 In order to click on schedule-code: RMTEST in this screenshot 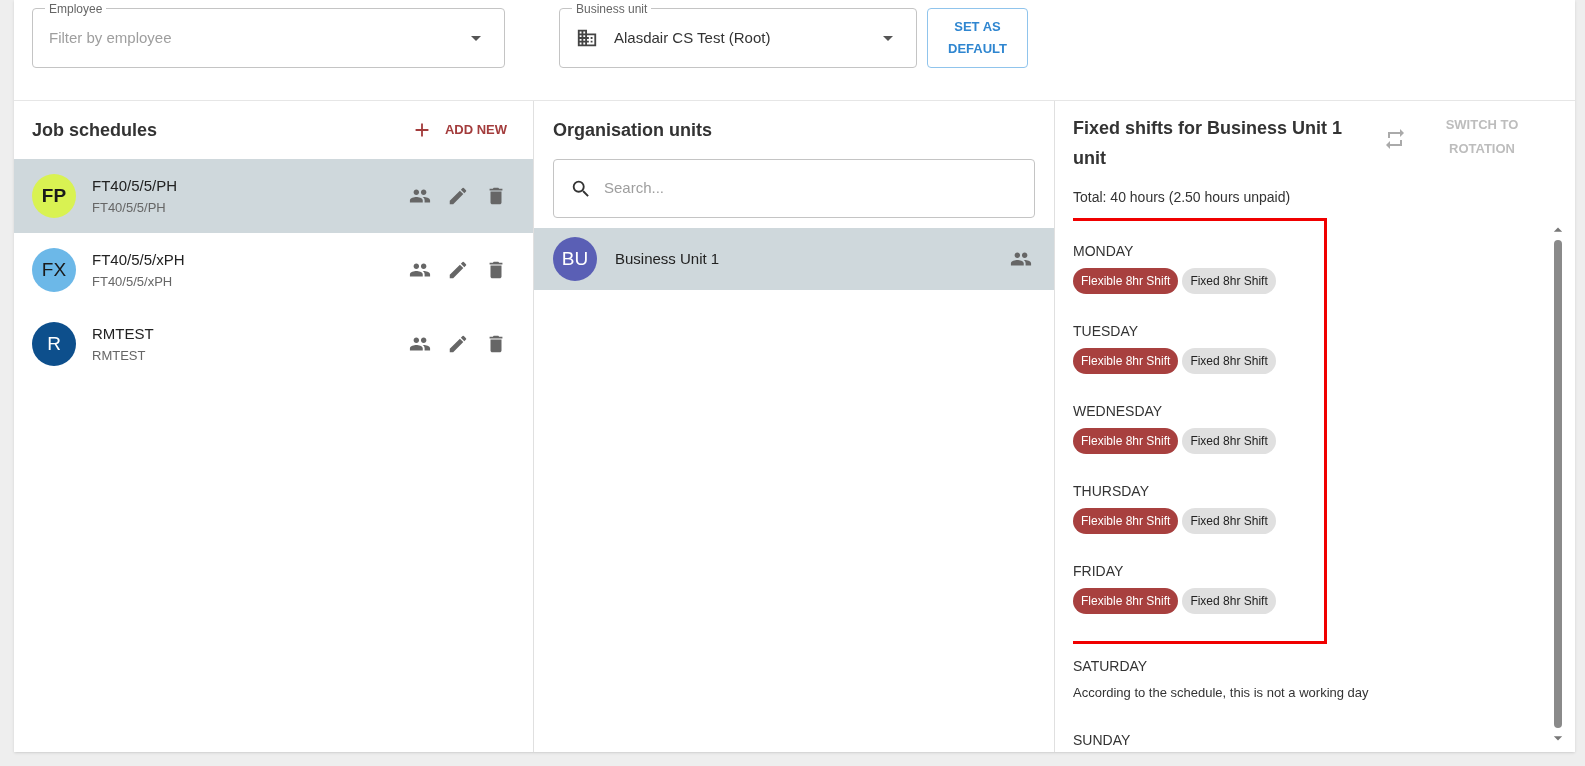, I will do `click(119, 355)`.